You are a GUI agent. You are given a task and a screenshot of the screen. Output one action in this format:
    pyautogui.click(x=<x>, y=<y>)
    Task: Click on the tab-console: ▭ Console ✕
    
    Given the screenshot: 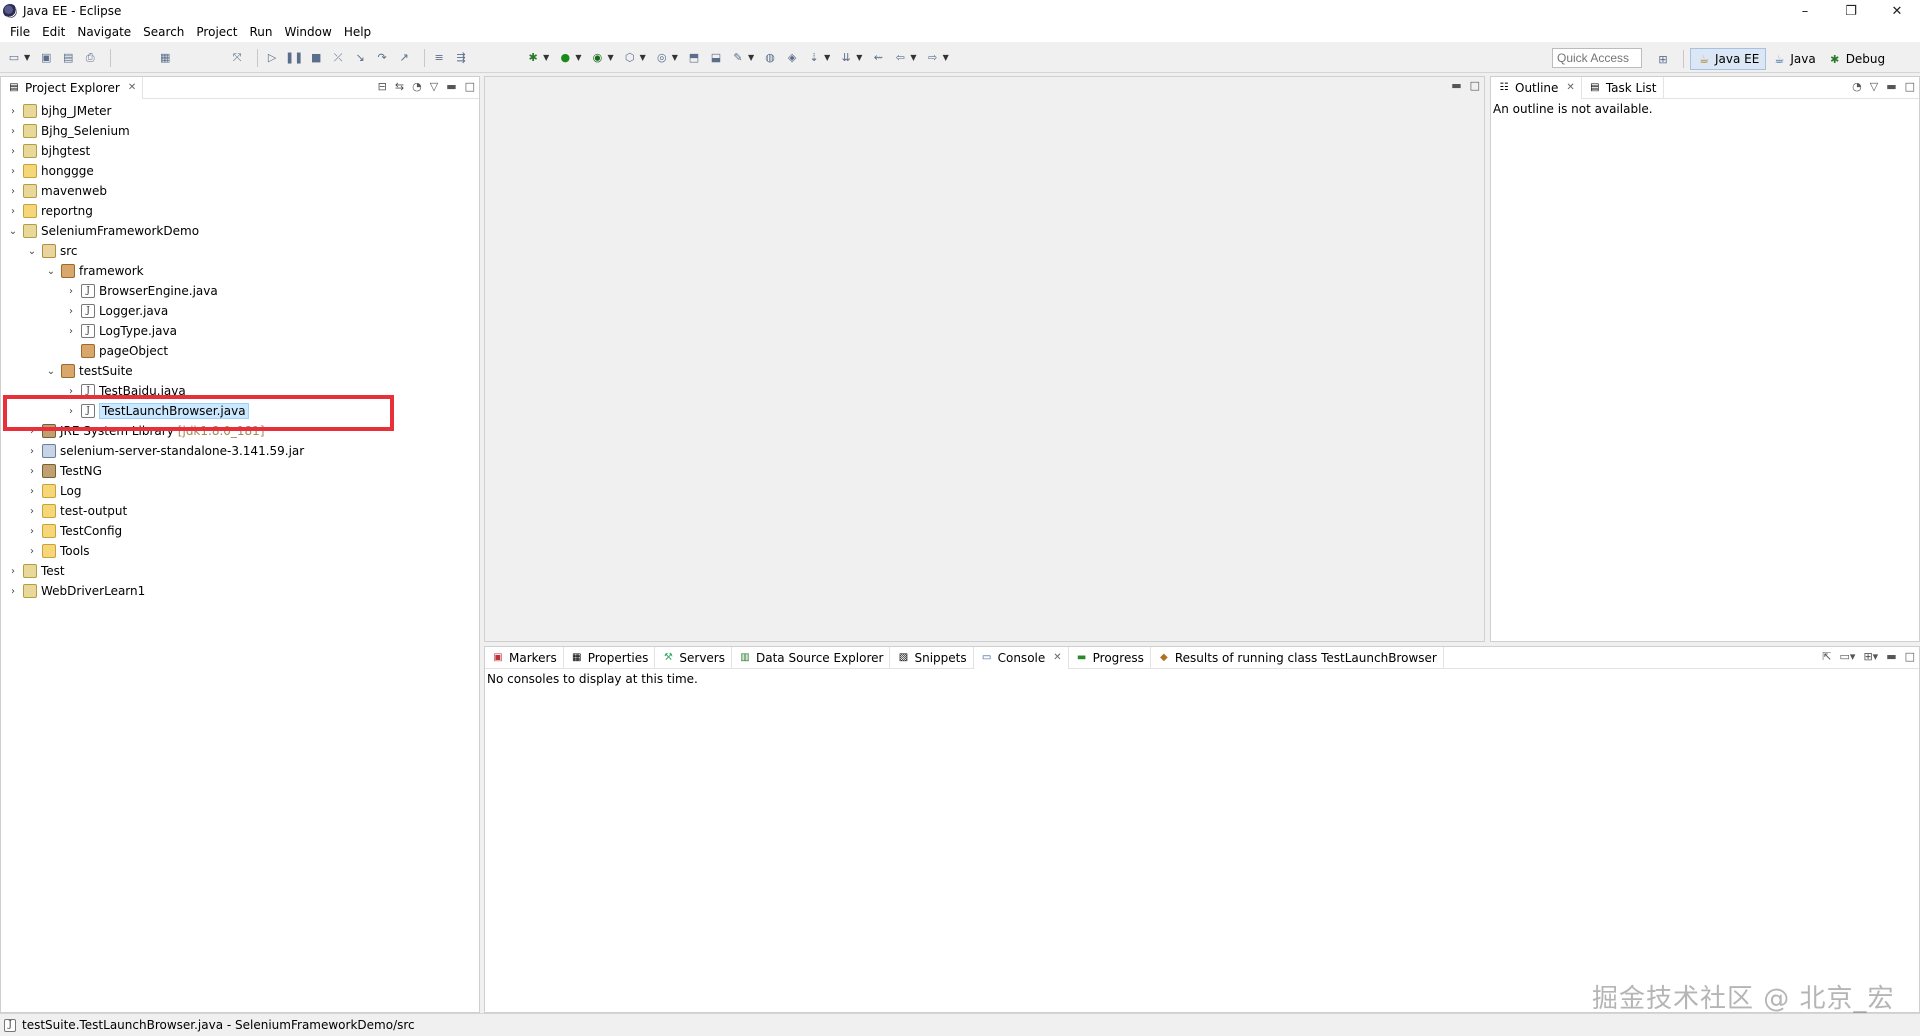 What is the action you would take?
    pyautogui.click(x=1021, y=657)
    